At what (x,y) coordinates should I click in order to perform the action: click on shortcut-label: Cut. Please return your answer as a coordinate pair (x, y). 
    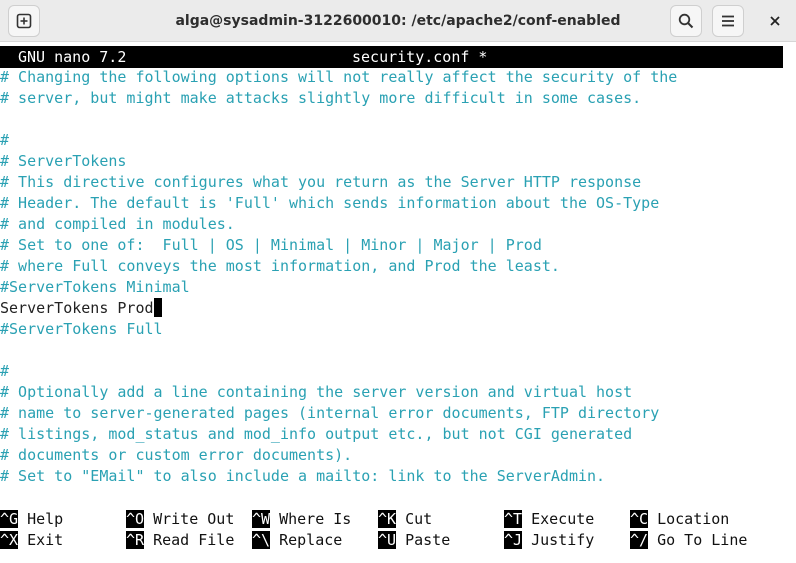
    Looking at the image, I should click on (419, 519).